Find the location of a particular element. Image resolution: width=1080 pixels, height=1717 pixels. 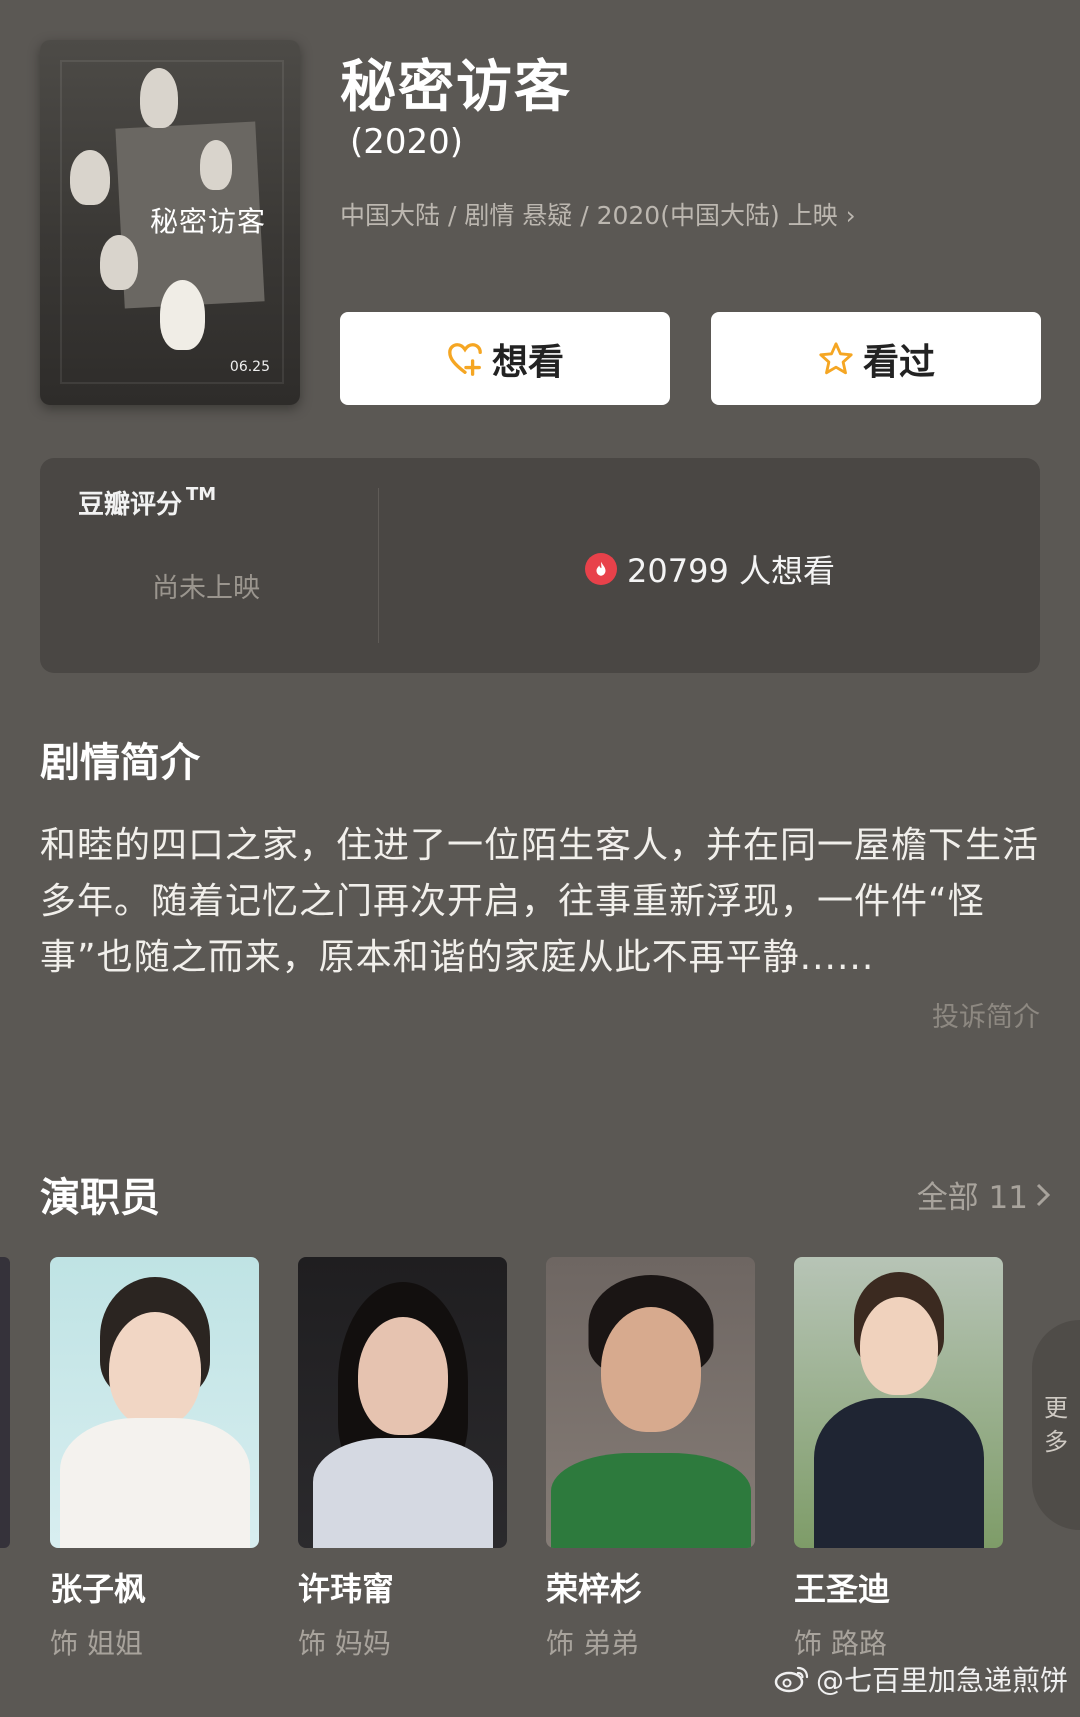

cast-all-link: 全部 11 is located at coordinates (984, 1194).